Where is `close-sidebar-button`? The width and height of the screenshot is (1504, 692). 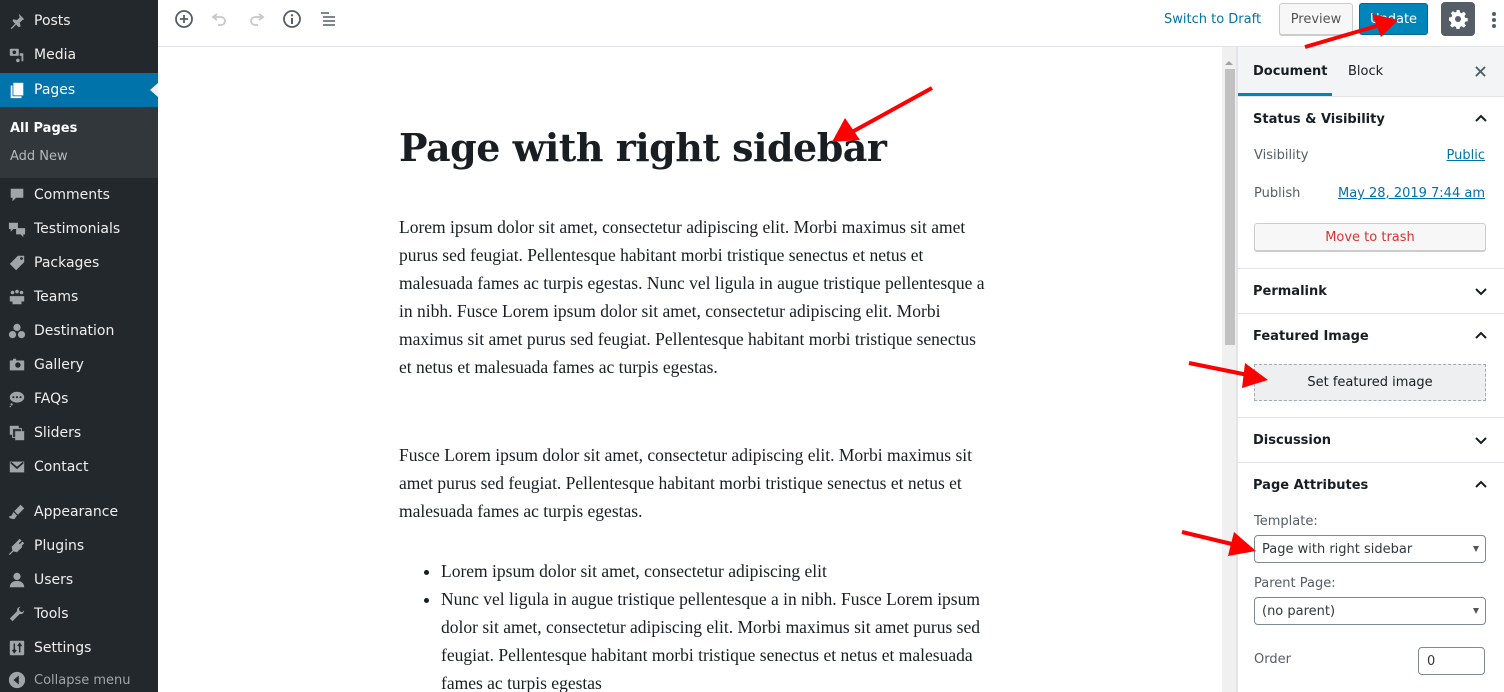 close-sidebar-button is located at coordinates (1480, 71).